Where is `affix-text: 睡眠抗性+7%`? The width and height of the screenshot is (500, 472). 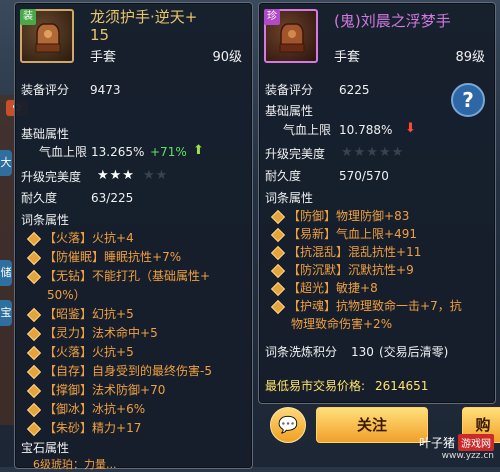
affix-text: 睡眠抗性+7% is located at coordinates (143, 257).